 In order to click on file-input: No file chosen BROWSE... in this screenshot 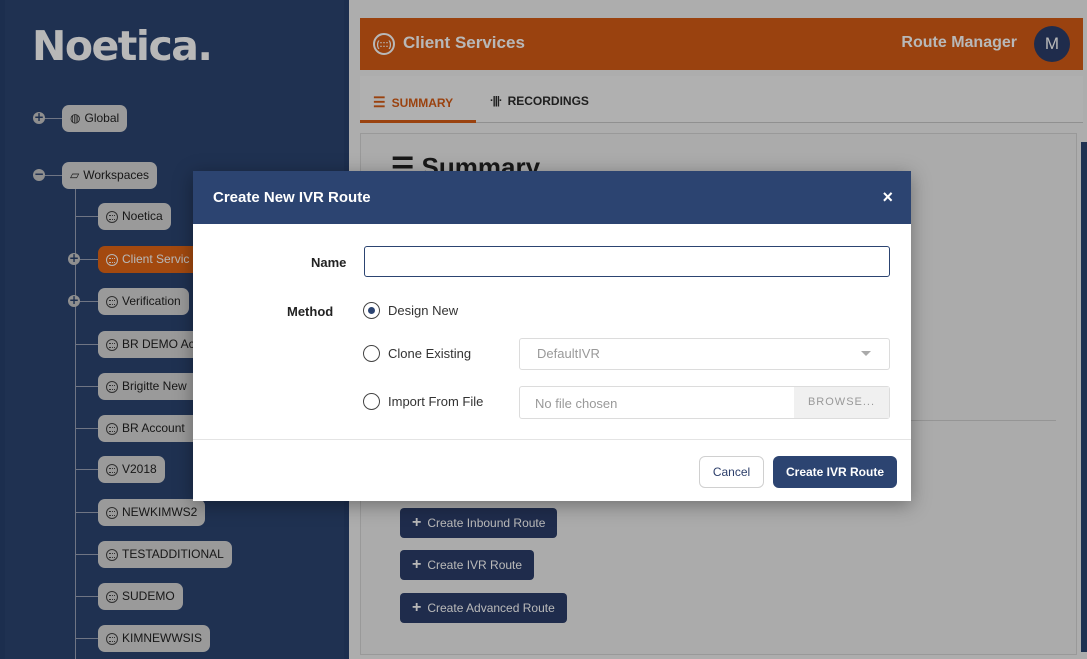, I will do `click(704, 402)`.